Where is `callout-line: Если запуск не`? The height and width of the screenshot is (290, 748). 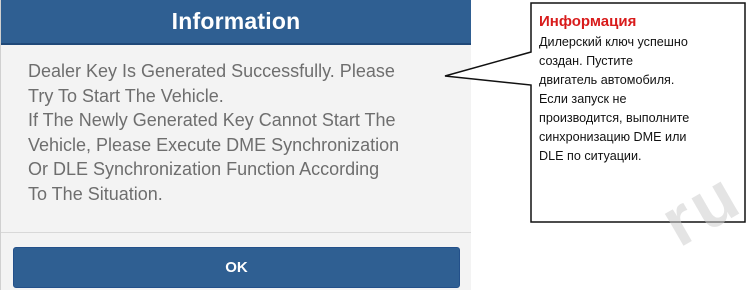 callout-line: Если запуск не is located at coordinates (583, 99).